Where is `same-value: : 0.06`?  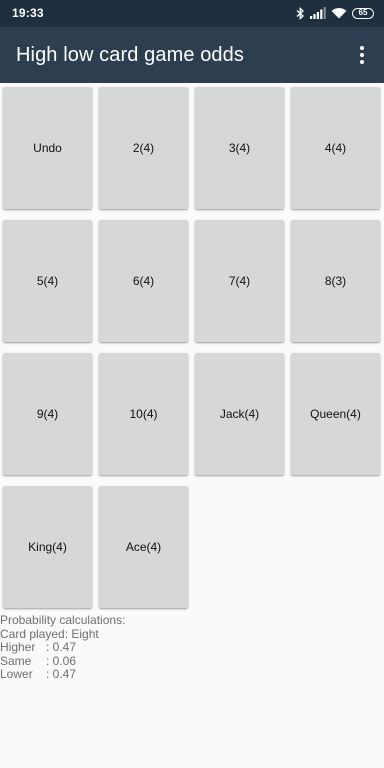
same-value: : 0.06 is located at coordinates (61, 660).